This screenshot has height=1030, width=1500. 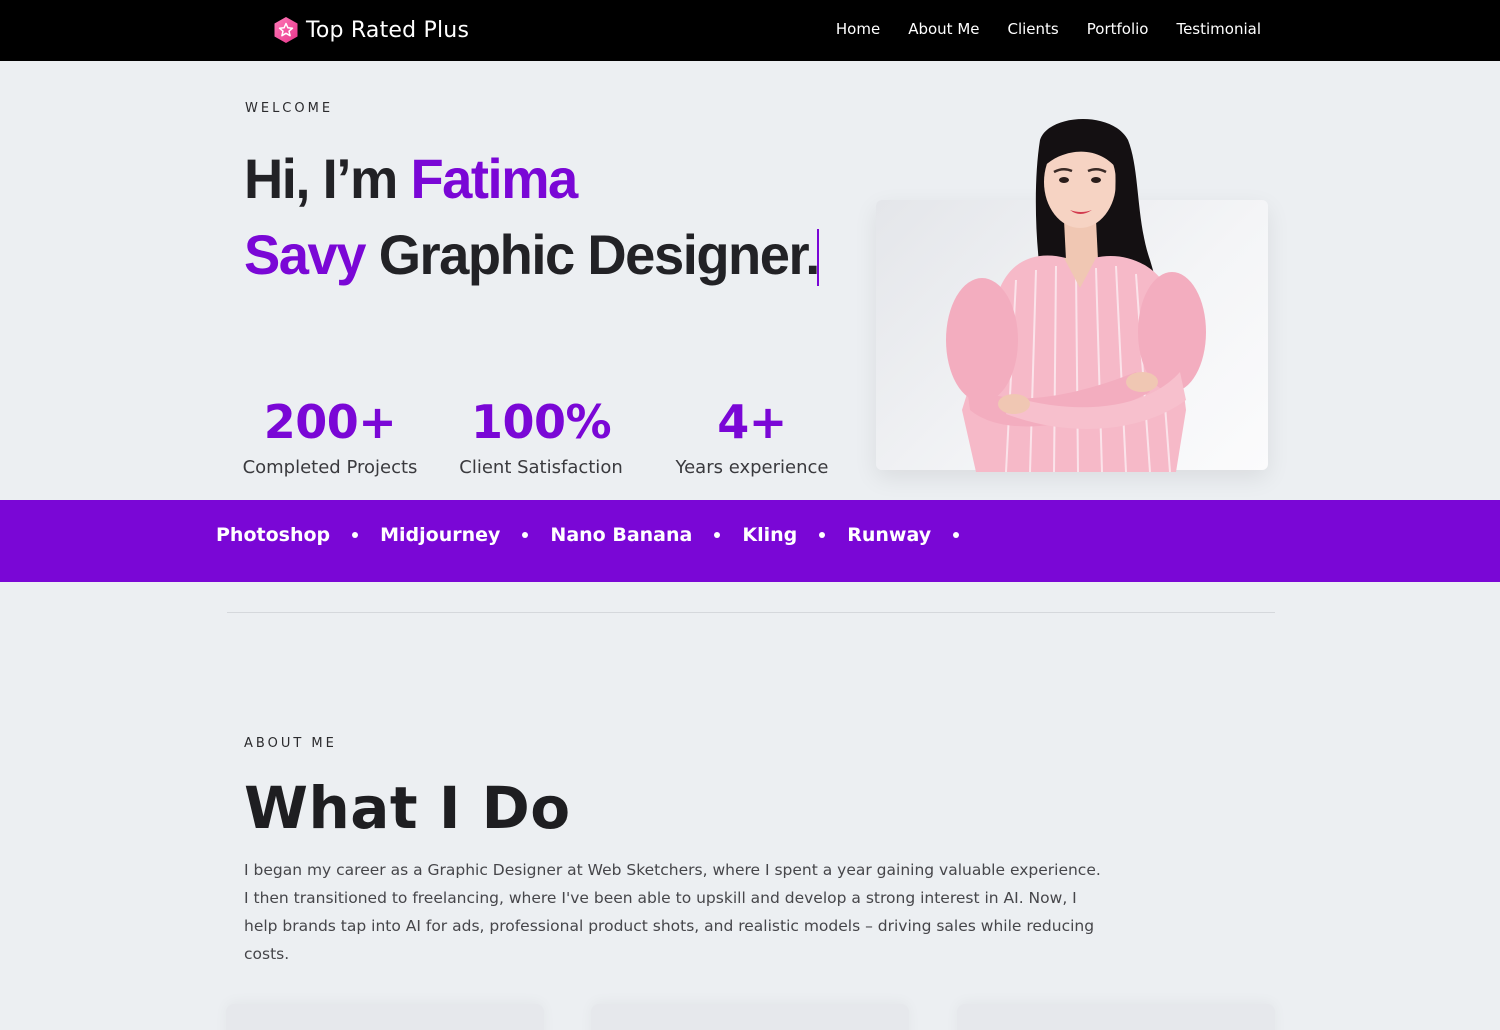 I want to click on about-eyebrow: ABOUT ME, so click(x=290, y=743).